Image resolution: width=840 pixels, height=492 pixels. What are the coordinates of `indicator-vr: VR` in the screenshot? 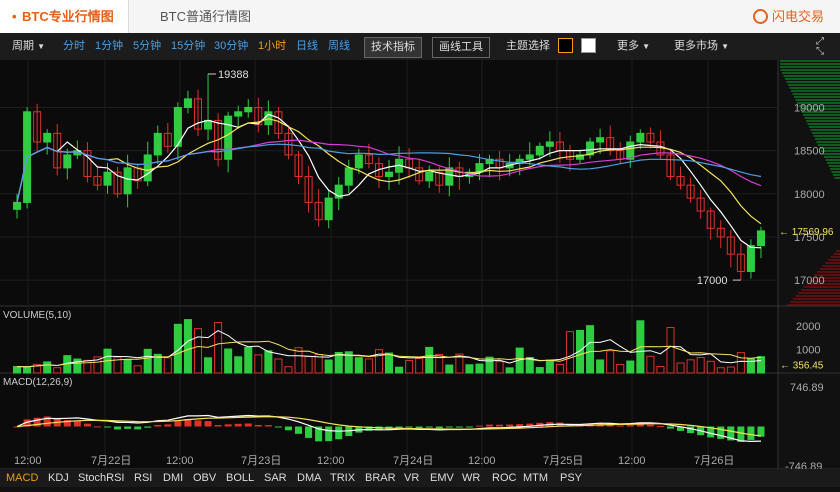 It's located at (411, 478).